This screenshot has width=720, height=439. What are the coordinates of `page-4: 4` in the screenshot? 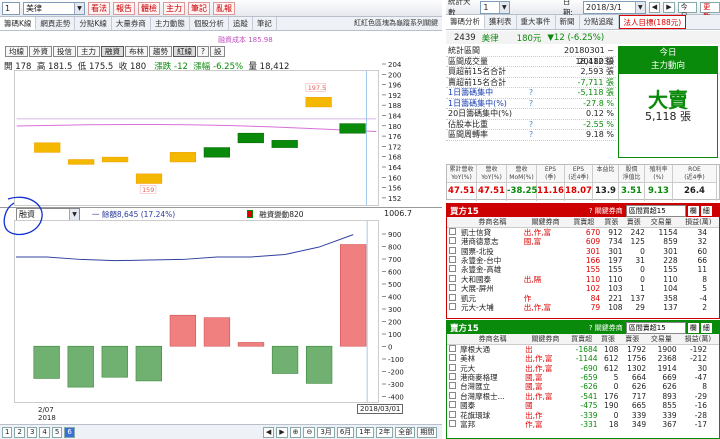 It's located at (44, 432).